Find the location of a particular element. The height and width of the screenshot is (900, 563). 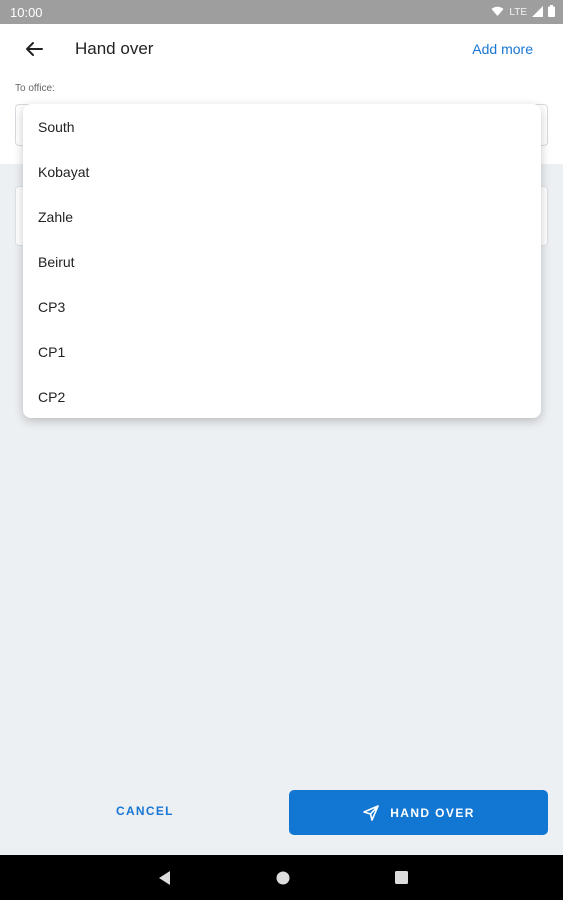

status-bar: 10:00 LTE is located at coordinates (281, 12).